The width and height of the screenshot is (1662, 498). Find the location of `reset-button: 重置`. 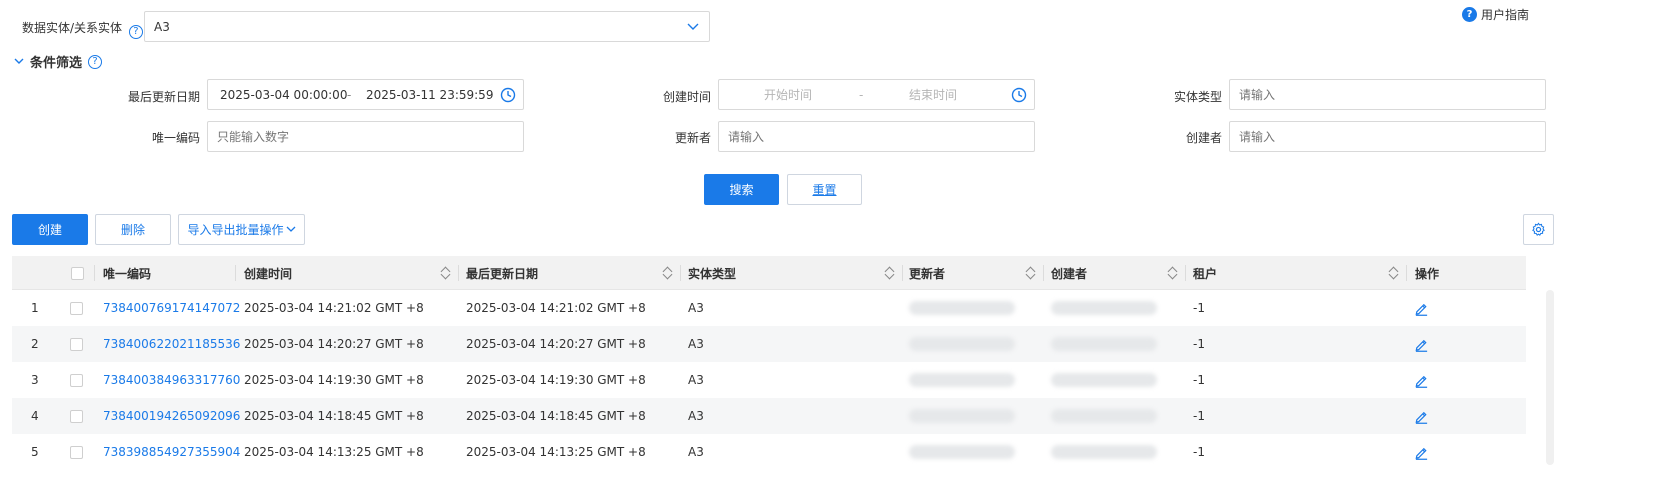

reset-button: 重置 is located at coordinates (824, 189).